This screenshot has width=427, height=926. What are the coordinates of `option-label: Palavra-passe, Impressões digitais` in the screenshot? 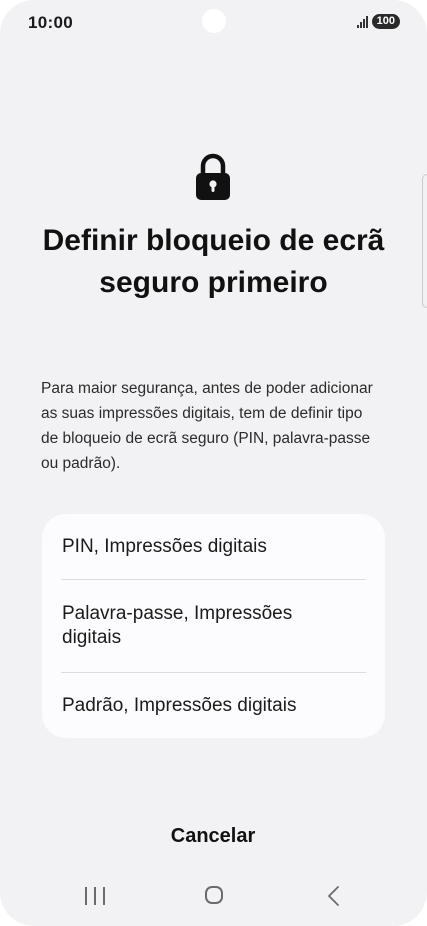 It's located at (177, 625).